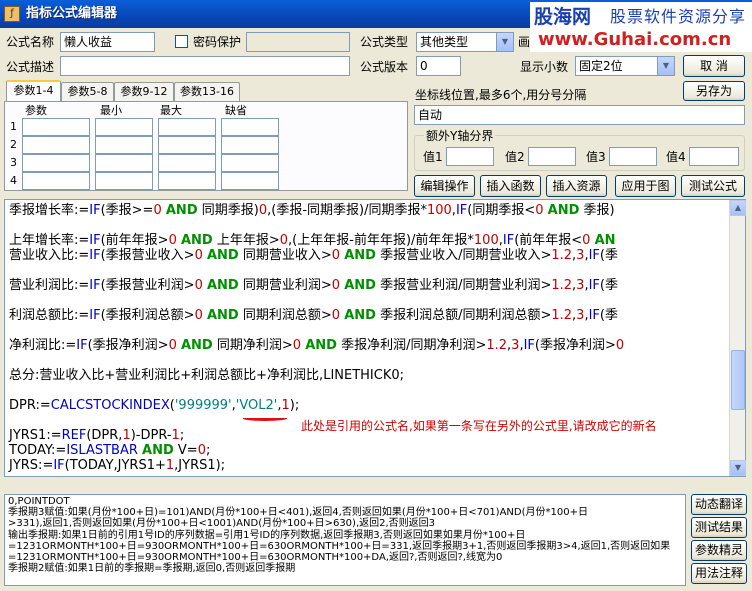  What do you see at coordinates (714, 156) in the screenshot?
I see `value-4-input` at bounding box center [714, 156].